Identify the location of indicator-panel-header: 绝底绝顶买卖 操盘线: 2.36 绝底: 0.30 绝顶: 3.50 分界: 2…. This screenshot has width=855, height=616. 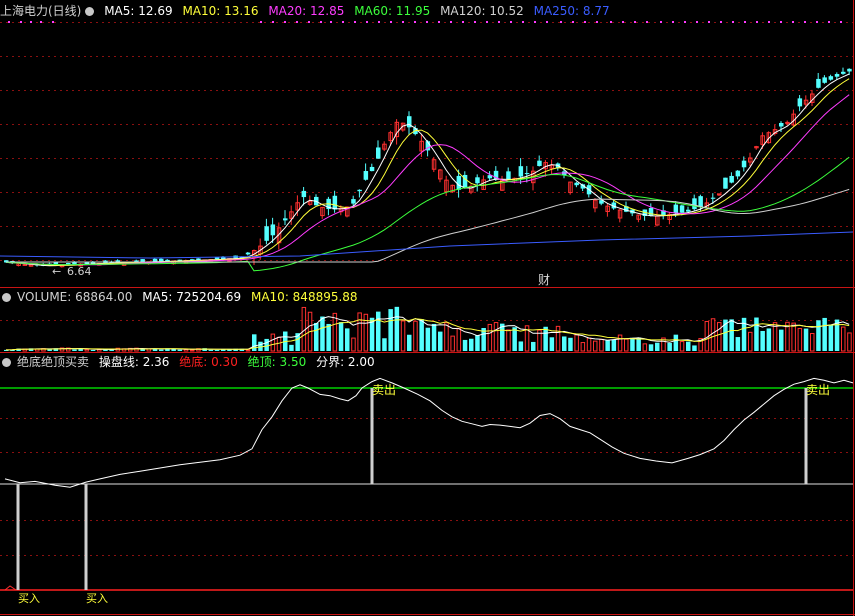
(190, 362).